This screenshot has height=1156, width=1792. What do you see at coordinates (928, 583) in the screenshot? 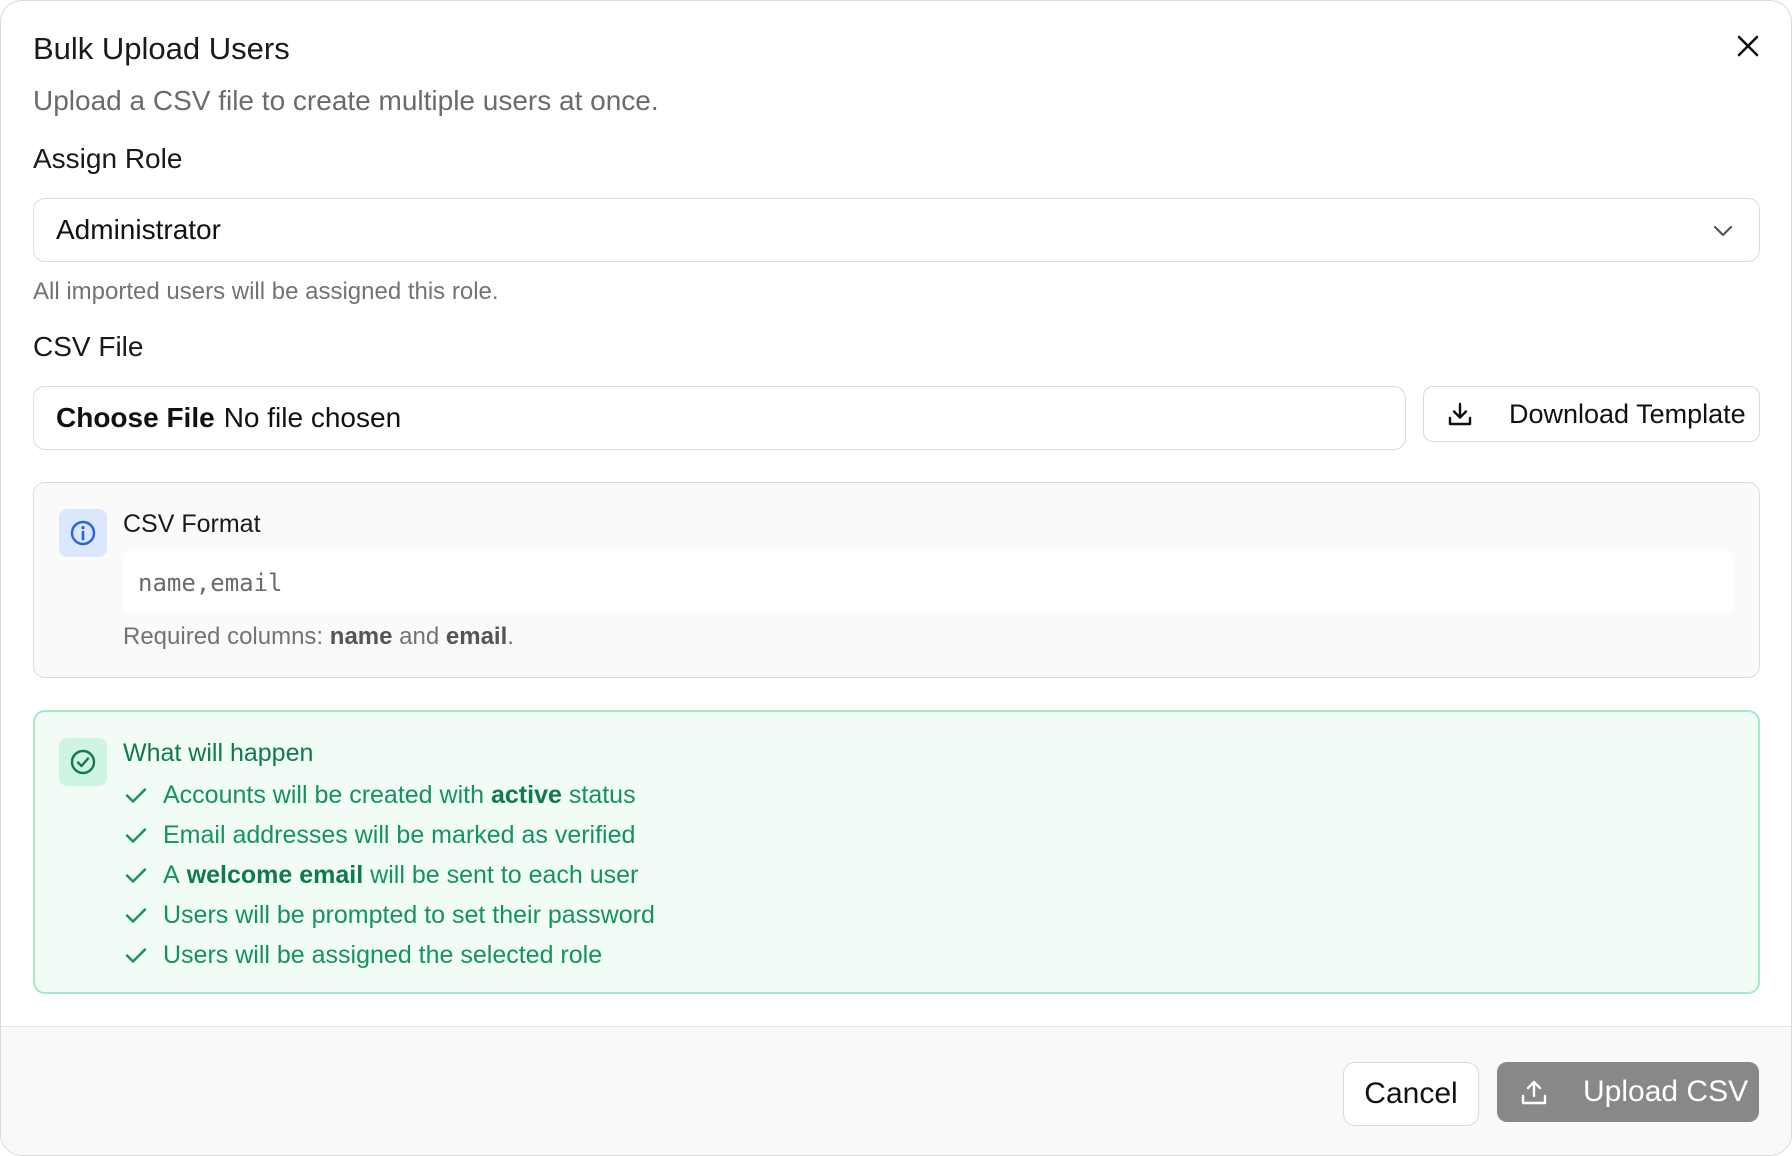
I see `csv-format-code: name,email` at bounding box center [928, 583].